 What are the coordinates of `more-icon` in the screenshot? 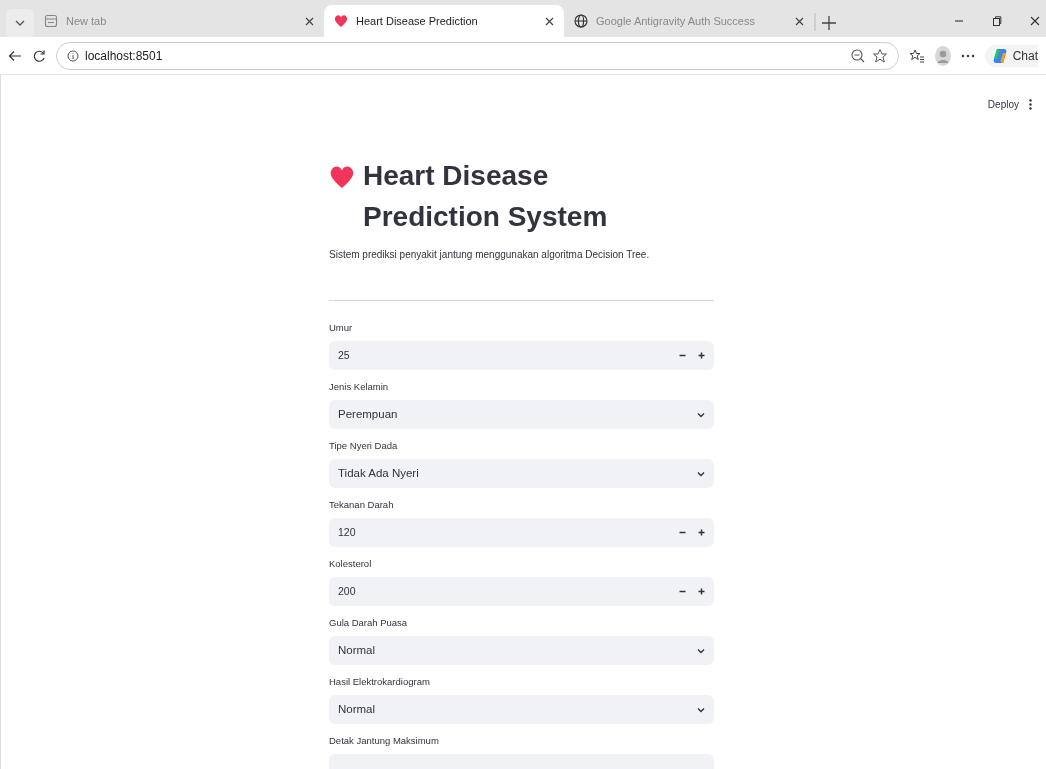 It's located at (967, 55).